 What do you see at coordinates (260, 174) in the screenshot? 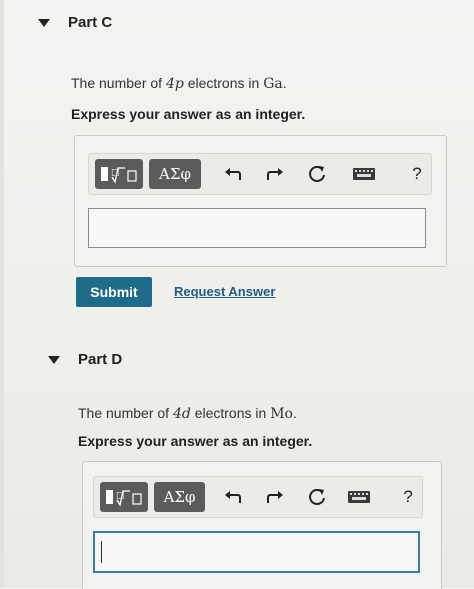
I see `part-c-toolbar: □ ΑΣφ ?` at bounding box center [260, 174].